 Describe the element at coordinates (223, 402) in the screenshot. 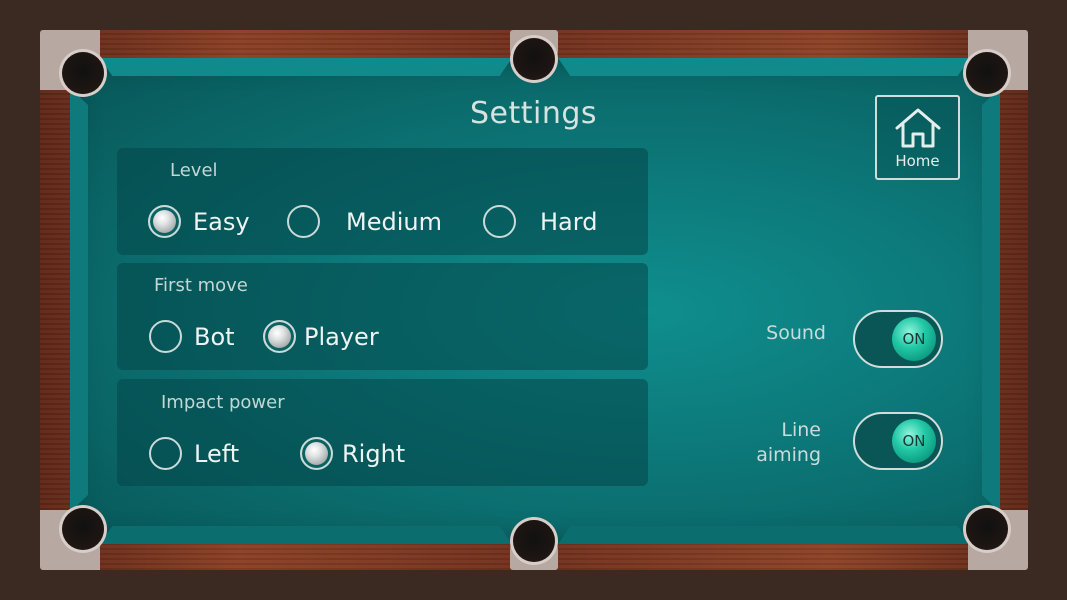

I see `impact-power-label: Impact power` at that location.